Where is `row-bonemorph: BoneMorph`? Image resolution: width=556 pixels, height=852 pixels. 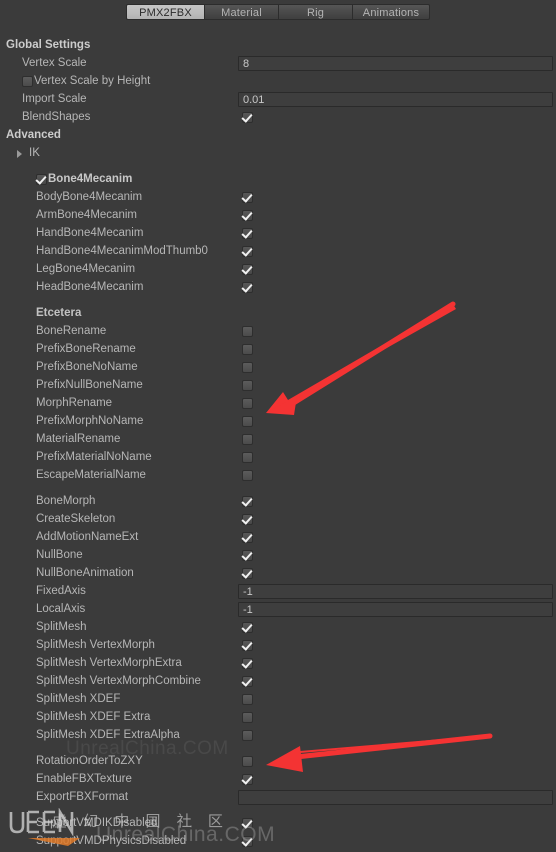
row-bonemorph: BoneMorph is located at coordinates (278, 502).